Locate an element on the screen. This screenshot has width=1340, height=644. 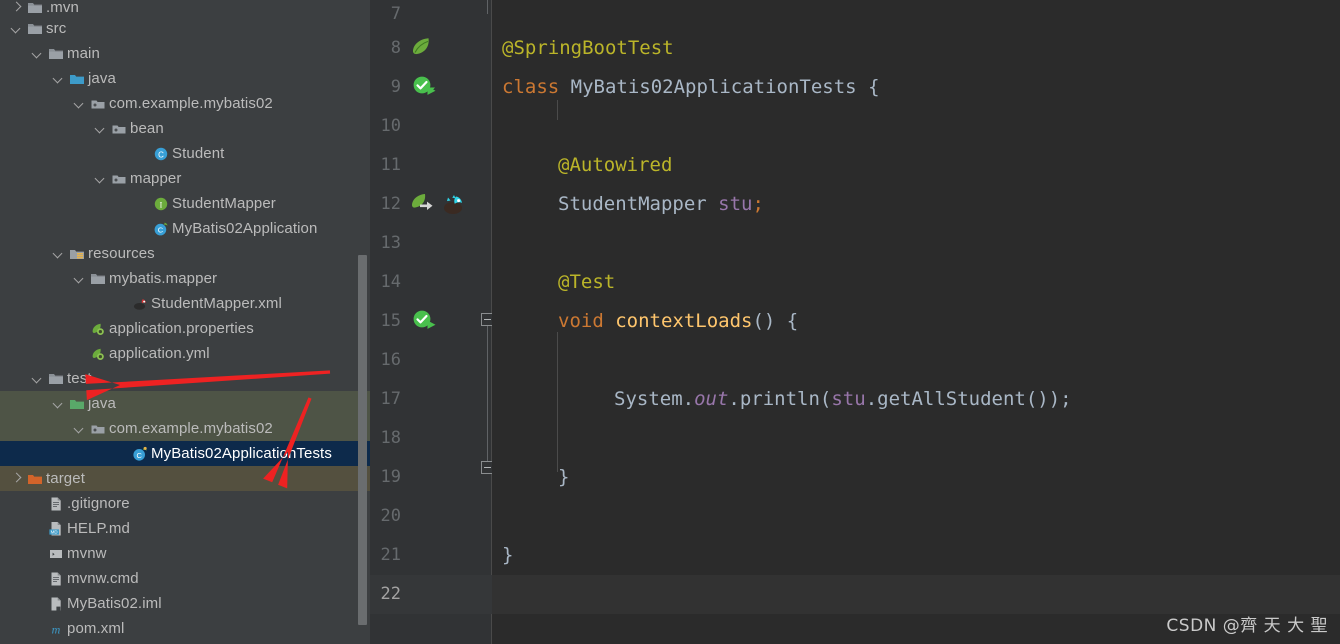
code-token: System. is located at coordinates (654, 399).